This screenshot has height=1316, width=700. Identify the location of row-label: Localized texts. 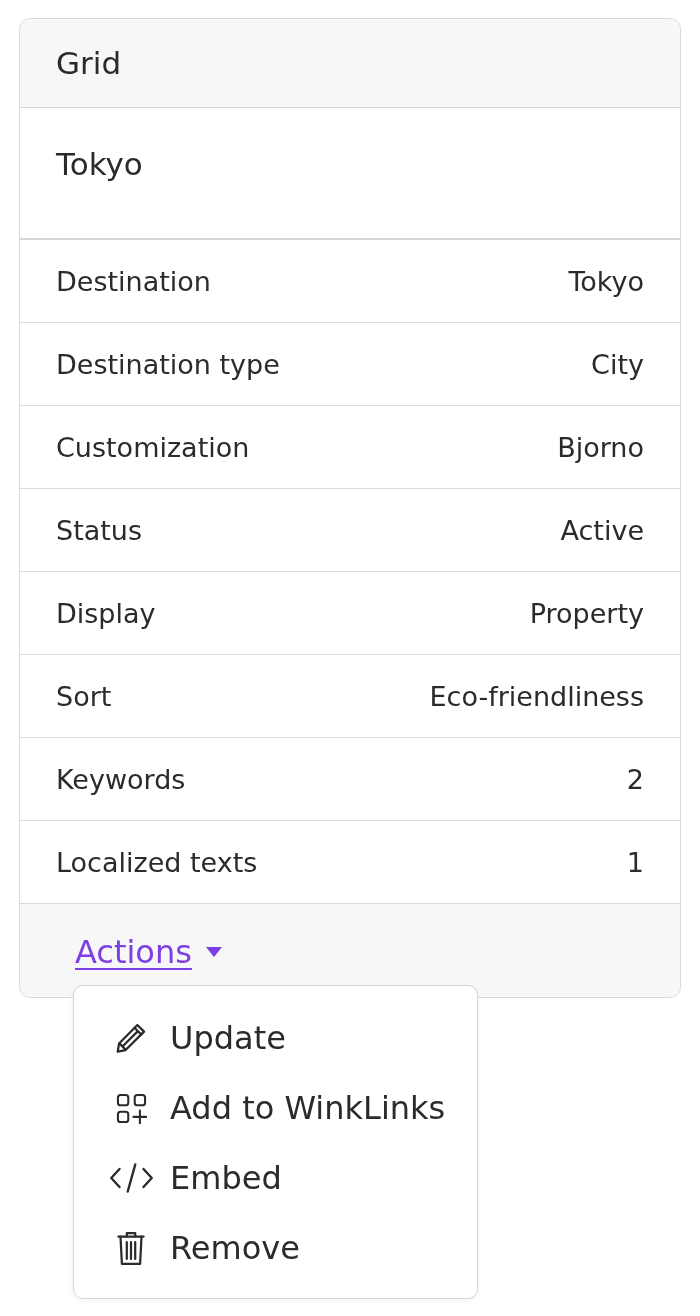
(157, 862).